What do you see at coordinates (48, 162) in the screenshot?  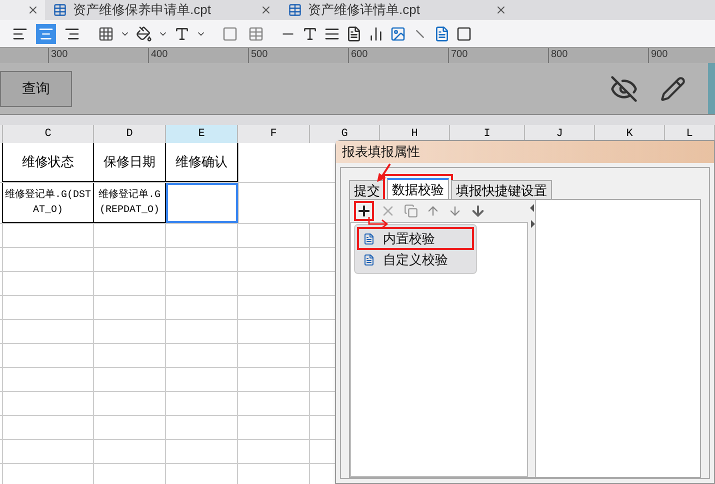 I see `table-cell: 维修状态` at bounding box center [48, 162].